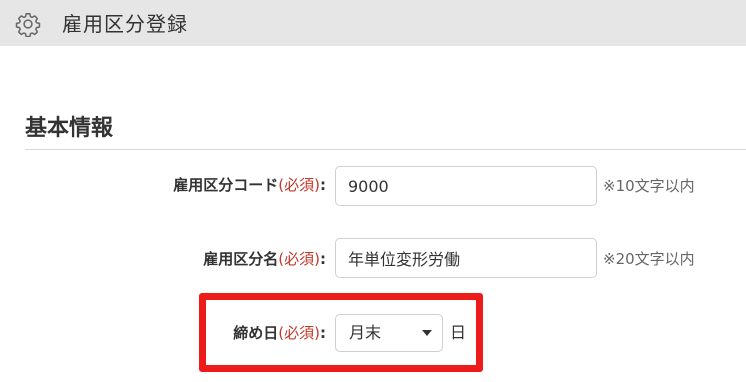 The image size is (746, 382). Describe the element at coordinates (466, 186) in the screenshot. I see `code-input` at that location.